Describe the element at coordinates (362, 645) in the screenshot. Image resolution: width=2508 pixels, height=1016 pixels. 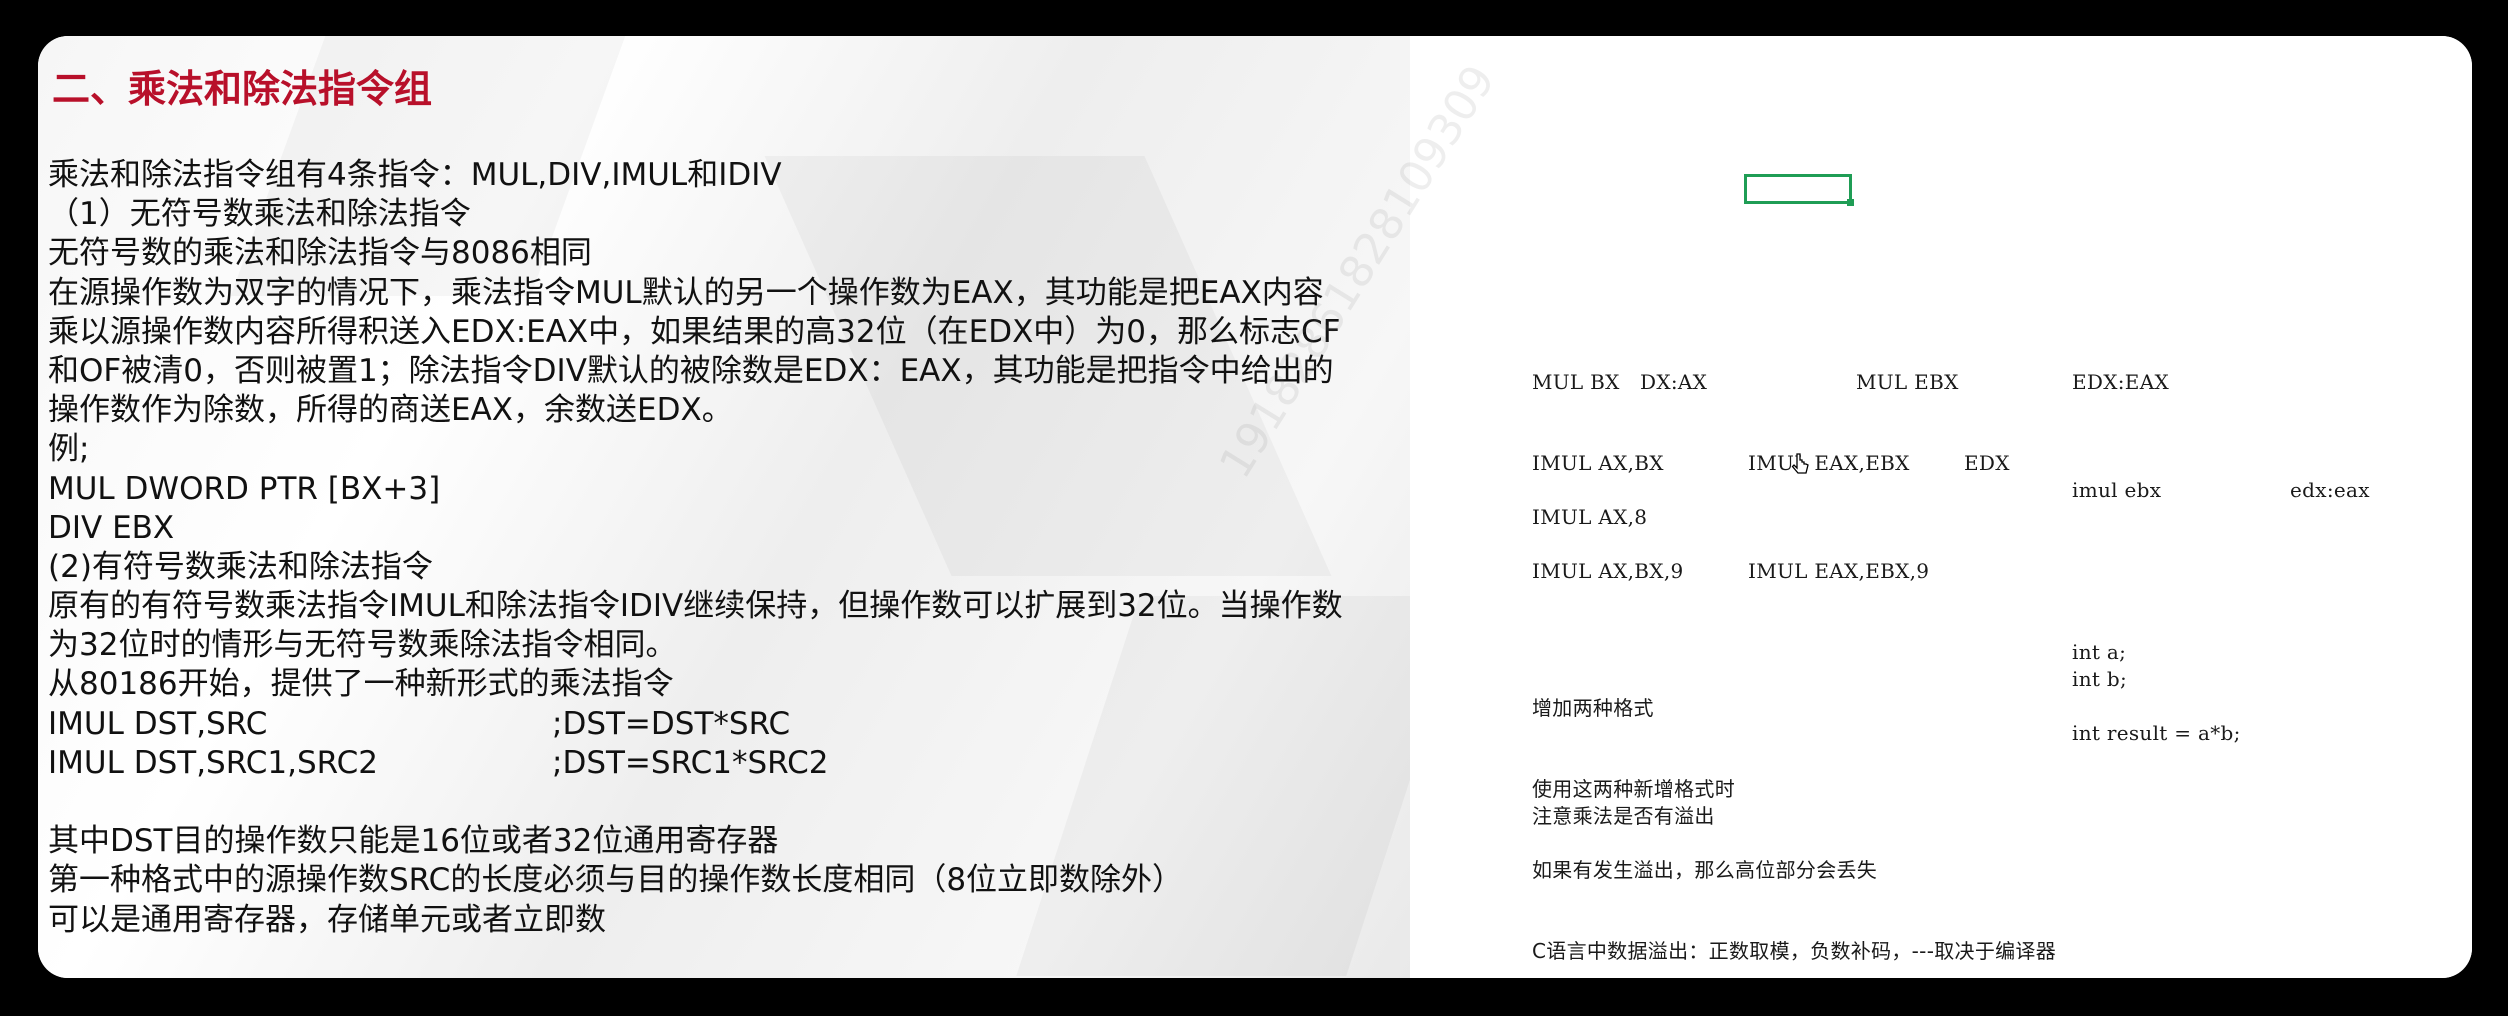
I see `text-line: 为32位时的情形与无符号数乘除法指令相同。` at that location.